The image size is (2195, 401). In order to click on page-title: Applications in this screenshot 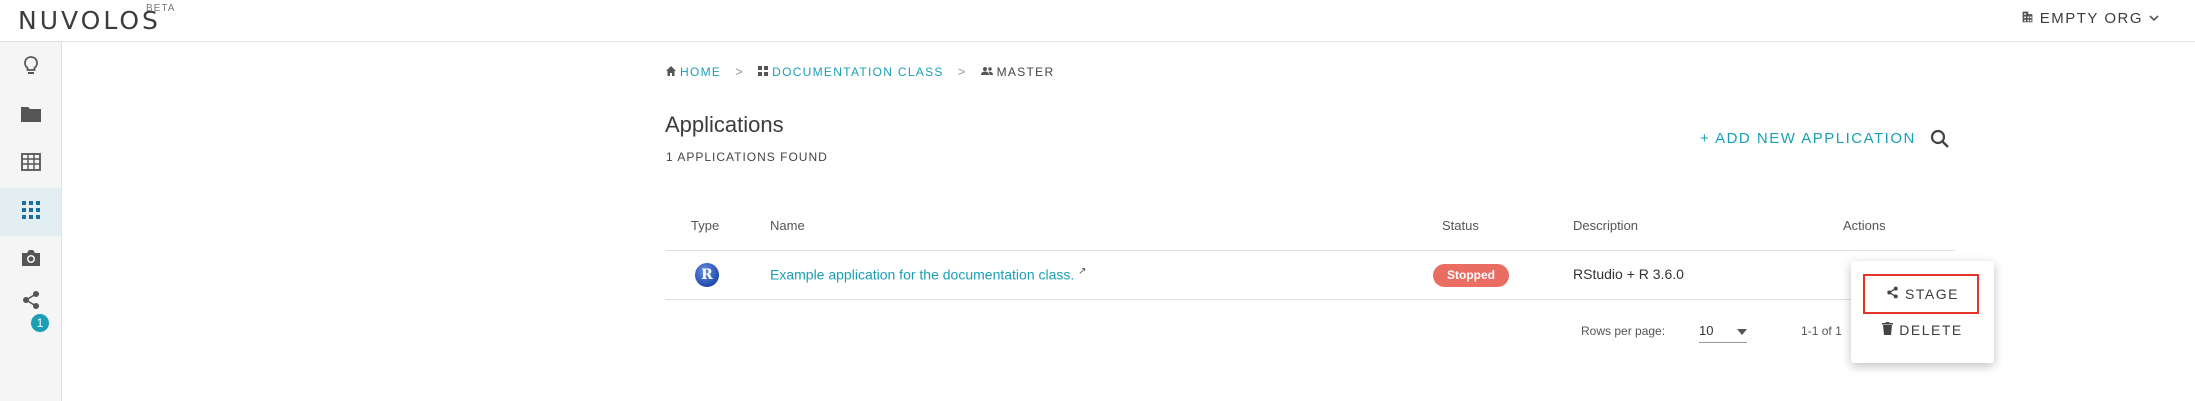, I will do `click(724, 124)`.